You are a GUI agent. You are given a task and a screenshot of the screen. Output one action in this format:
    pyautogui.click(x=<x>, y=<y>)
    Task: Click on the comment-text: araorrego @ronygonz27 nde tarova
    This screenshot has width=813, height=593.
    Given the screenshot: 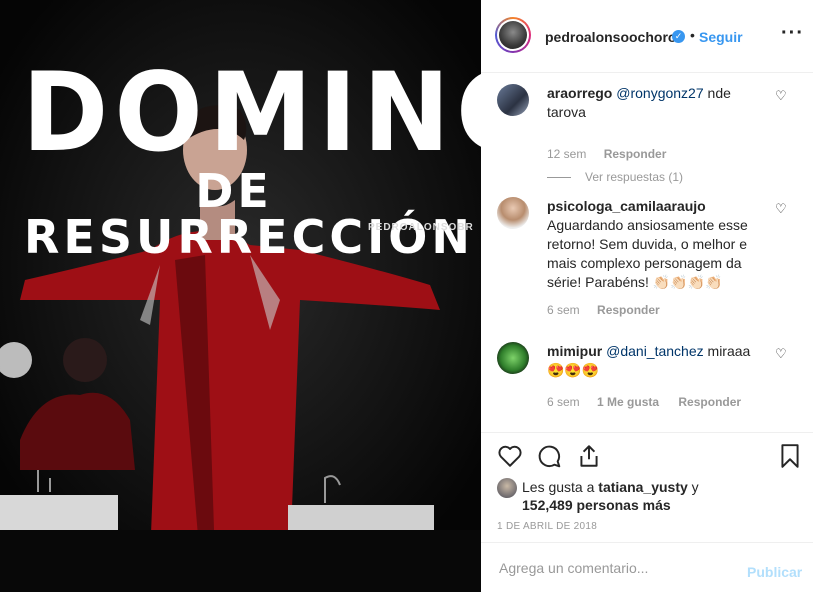 What is the action you would take?
    pyautogui.click(x=656, y=103)
    